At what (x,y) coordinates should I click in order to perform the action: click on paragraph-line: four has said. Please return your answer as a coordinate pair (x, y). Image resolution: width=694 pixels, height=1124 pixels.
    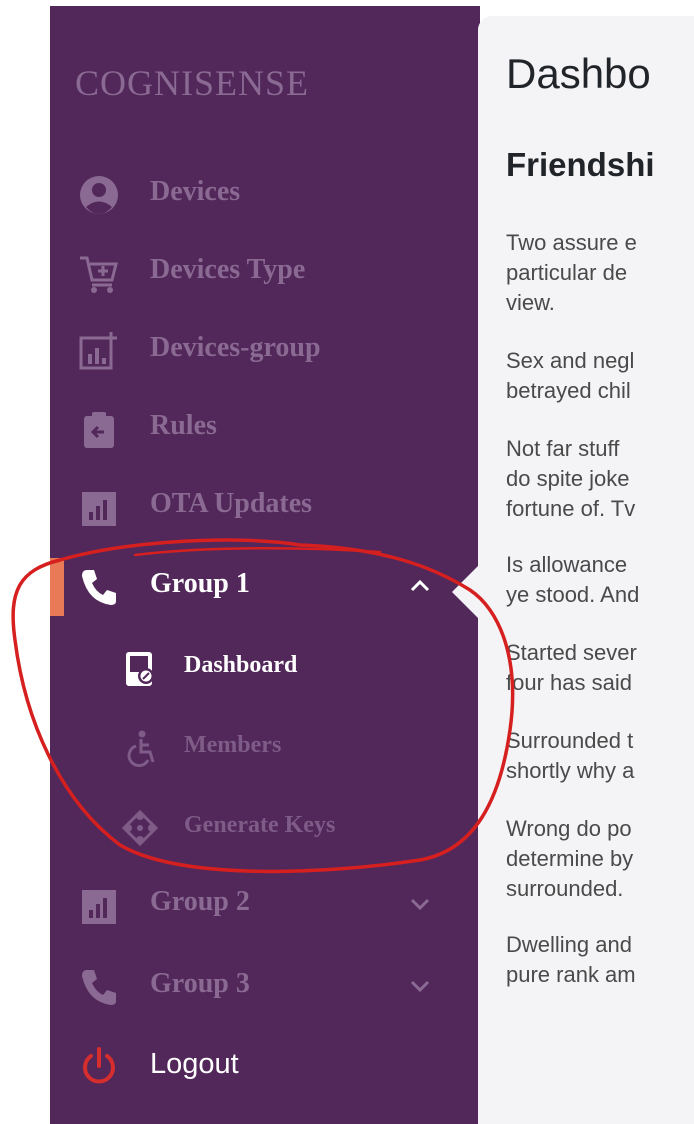
    Looking at the image, I should click on (569, 682).